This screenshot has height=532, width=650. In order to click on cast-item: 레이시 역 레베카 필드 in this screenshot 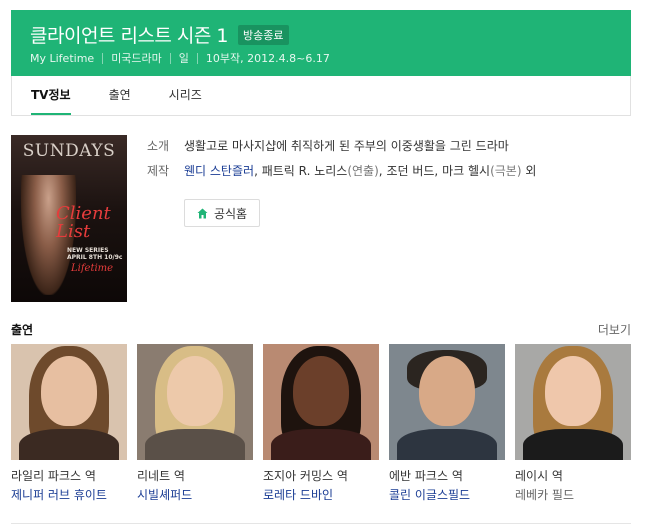, I will do `click(573, 423)`.